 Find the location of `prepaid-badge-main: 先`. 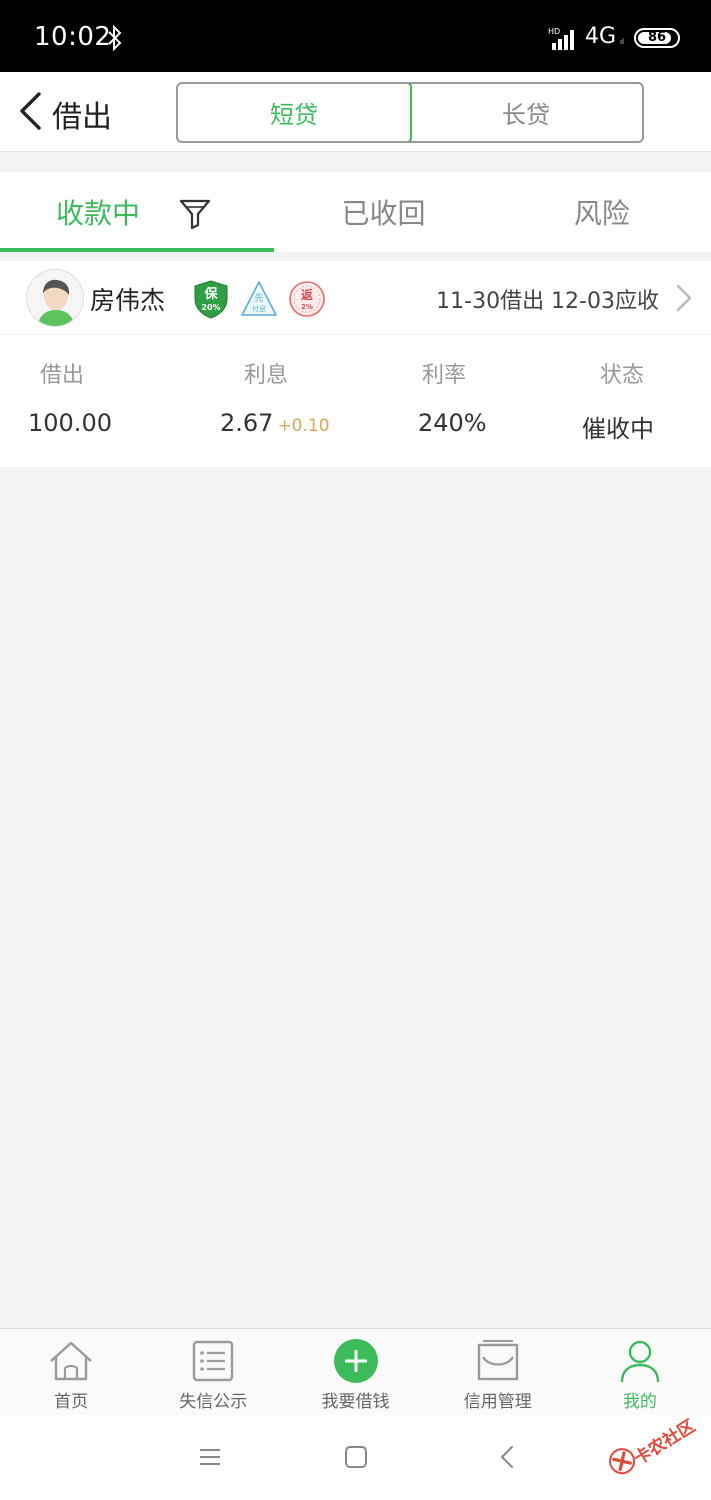

prepaid-badge-main: 先 is located at coordinates (258, 298).